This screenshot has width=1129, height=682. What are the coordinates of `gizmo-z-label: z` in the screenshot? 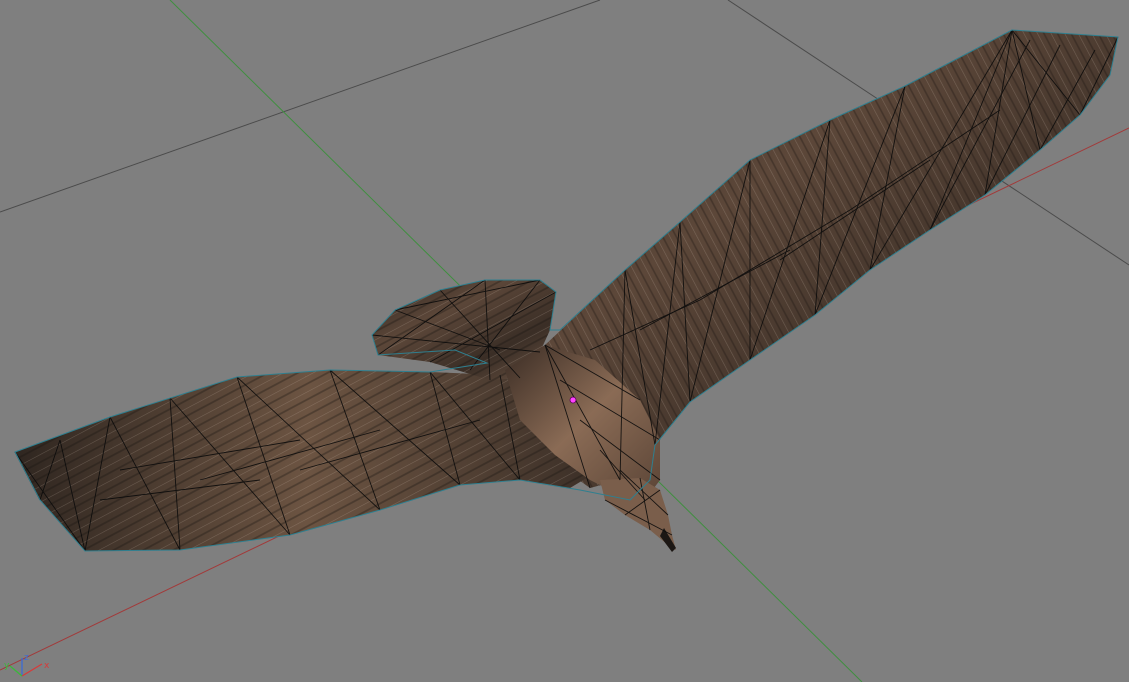 It's located at (26, 658).